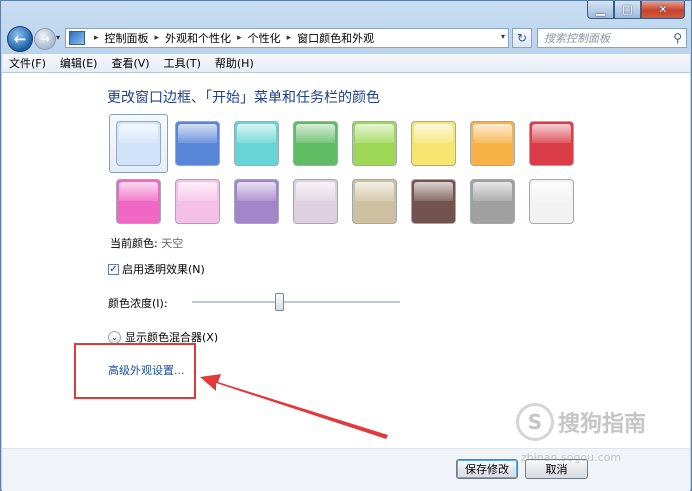  Describe the element at coordinates (264, 38) in the screenshot. I see `breadcrumb-personalization: 个性化` at that location.